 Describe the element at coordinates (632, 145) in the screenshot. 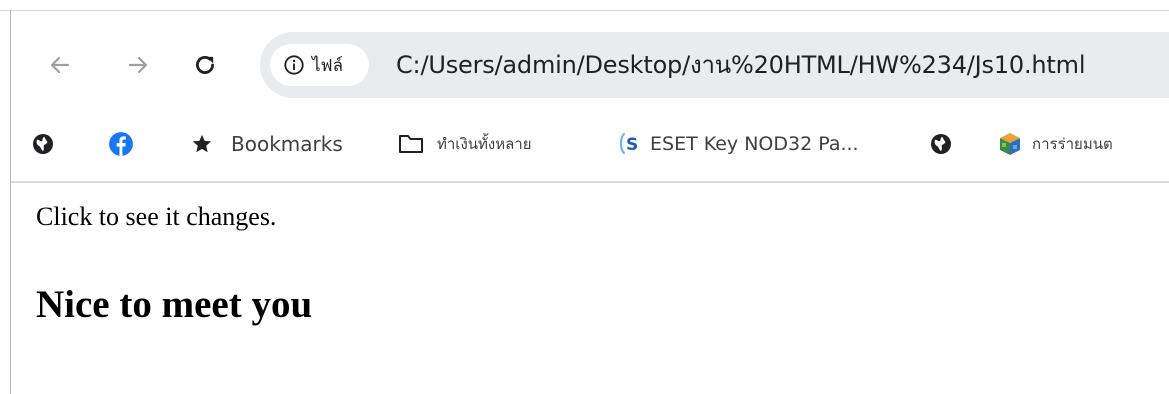

I see `svg-text: S` at that location.